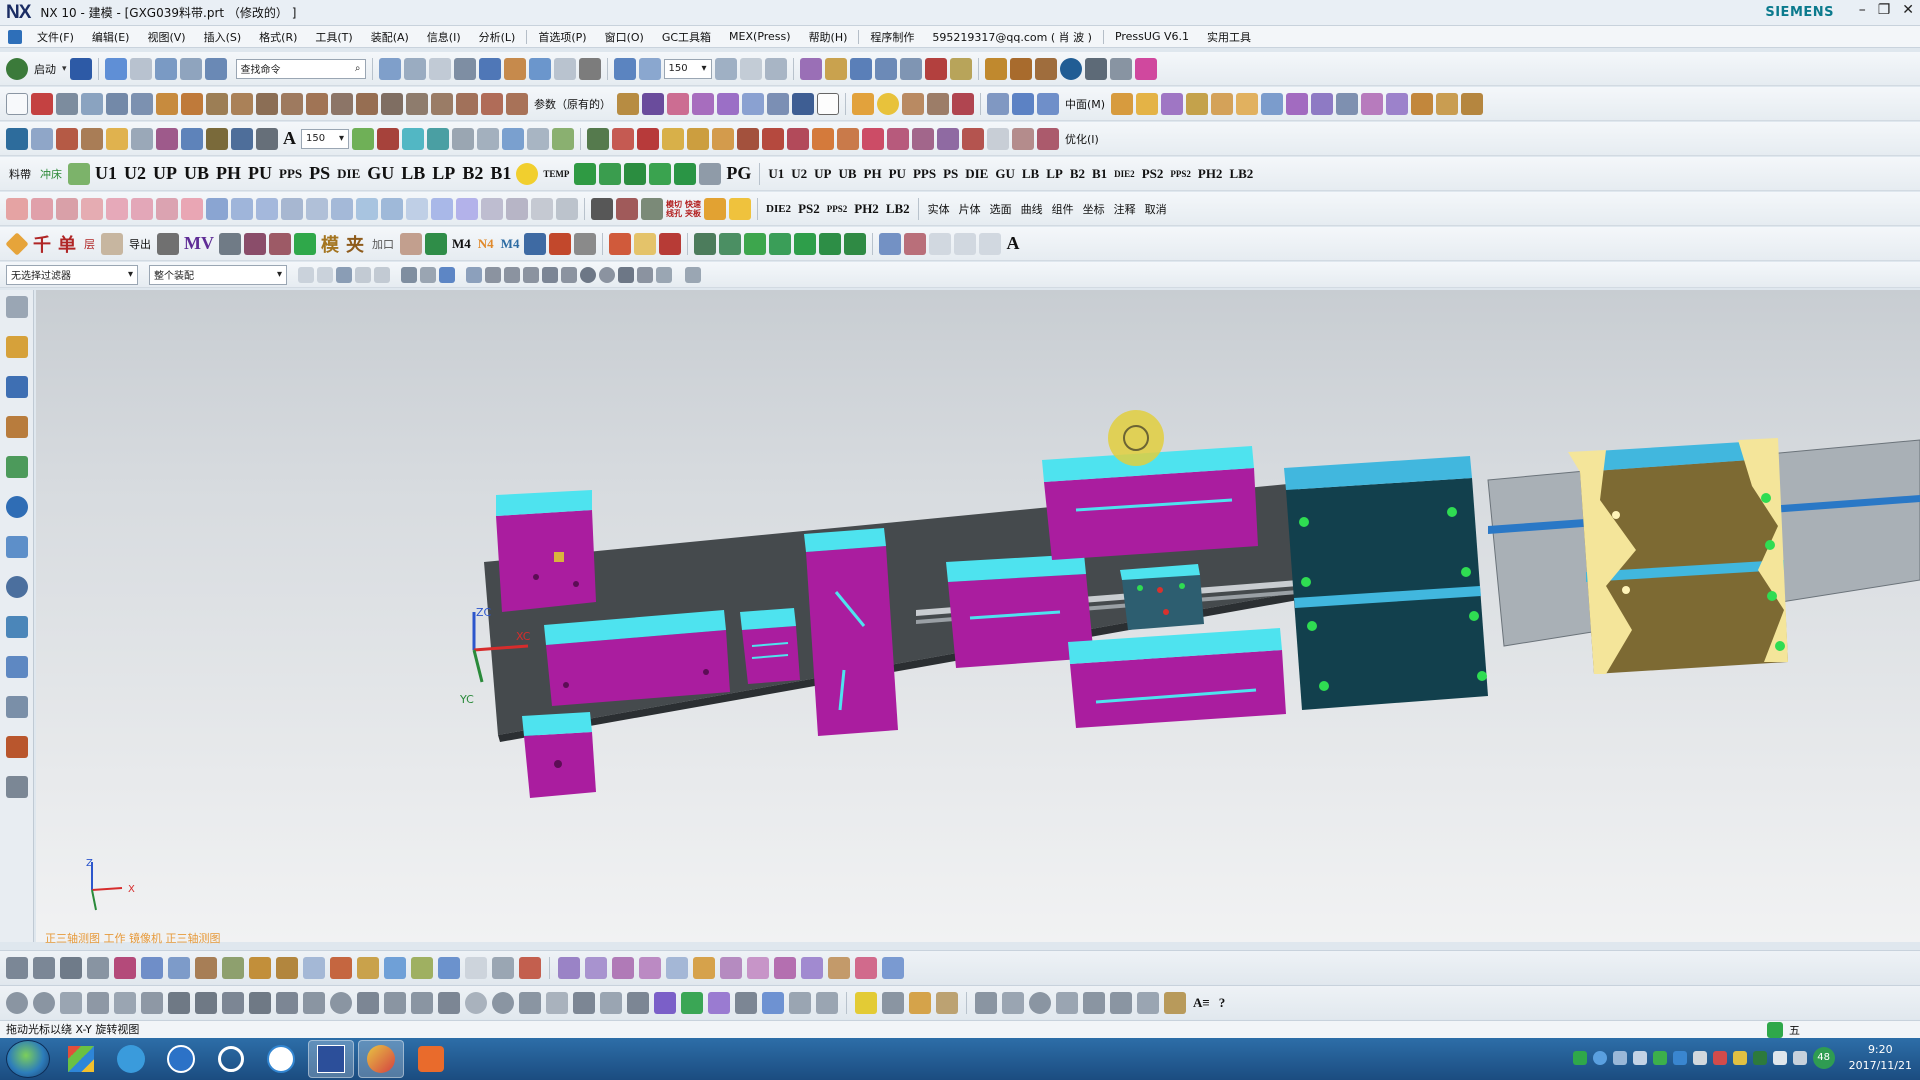 This screenshot has width=1920, height=1080. Describe the element at coordinates (17, 667) in the screenshot. I see `roles-icon` at that location.